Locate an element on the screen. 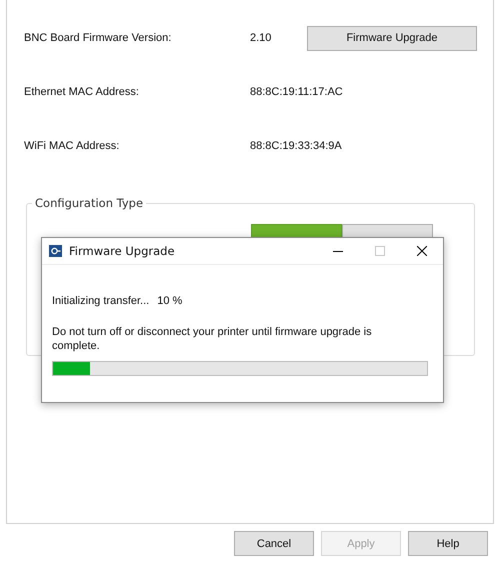 This screenshot has height=572, width=501. dialog-button: Help is located at coordinates (448, 543).